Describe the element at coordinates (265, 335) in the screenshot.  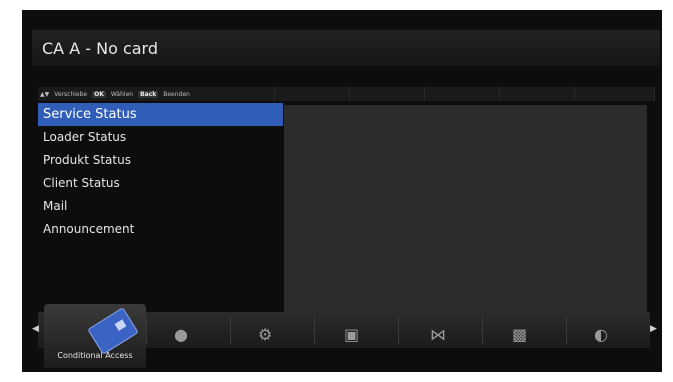
I see `gear-icon: ⚙` at that location.